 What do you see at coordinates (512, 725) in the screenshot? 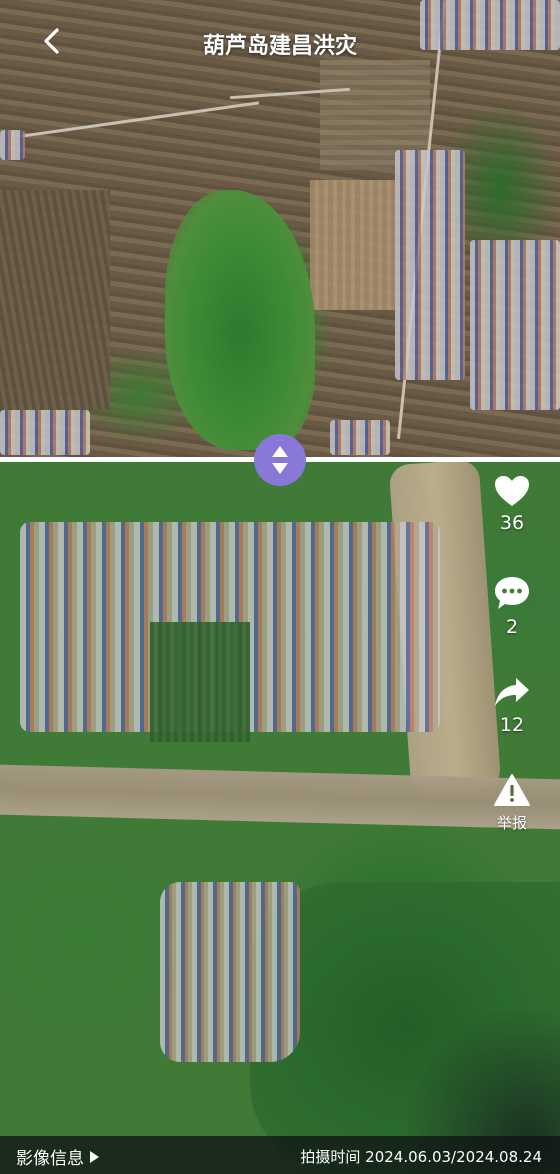
I see `share-count: 12` at bounding box center [512, 725].